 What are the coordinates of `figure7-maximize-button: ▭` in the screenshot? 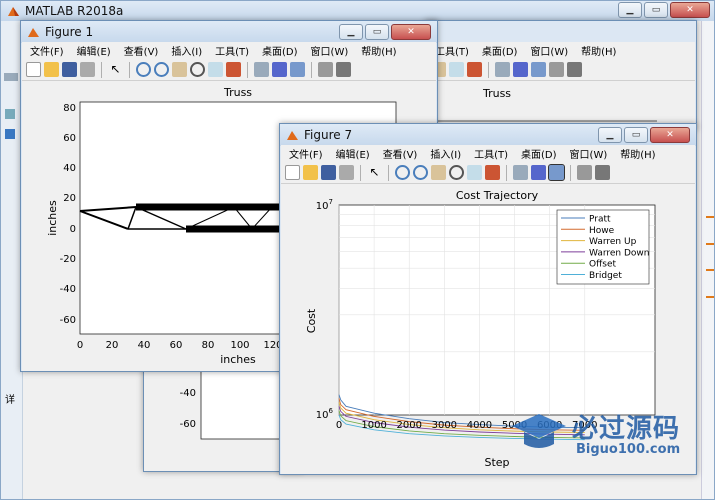 It's located at (636, 135).